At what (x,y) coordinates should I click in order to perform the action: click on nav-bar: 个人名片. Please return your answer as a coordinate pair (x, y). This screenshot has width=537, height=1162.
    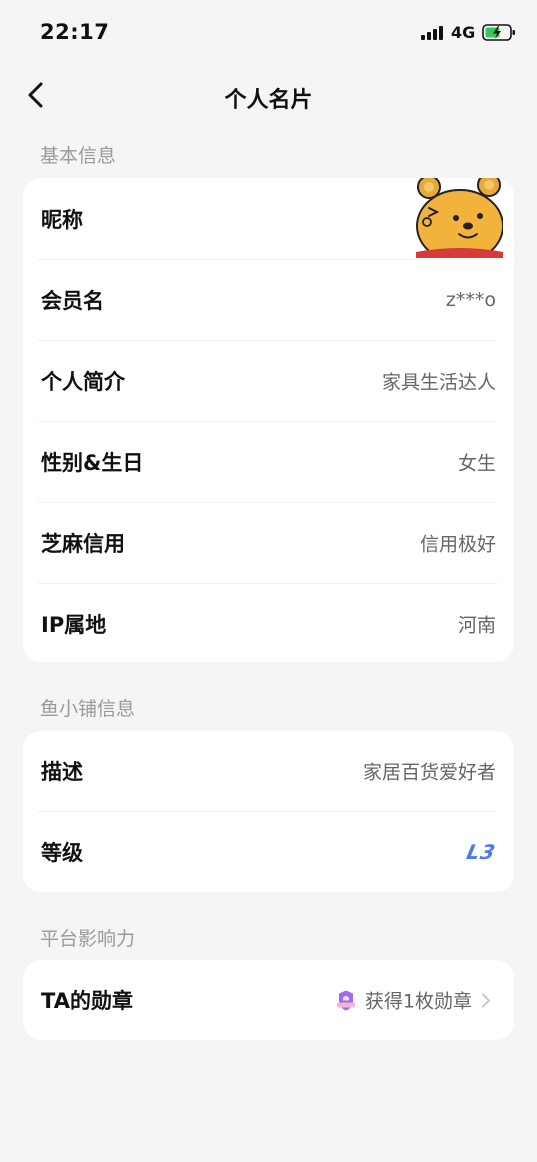
    Looking at the image, I should click on (268, 96).